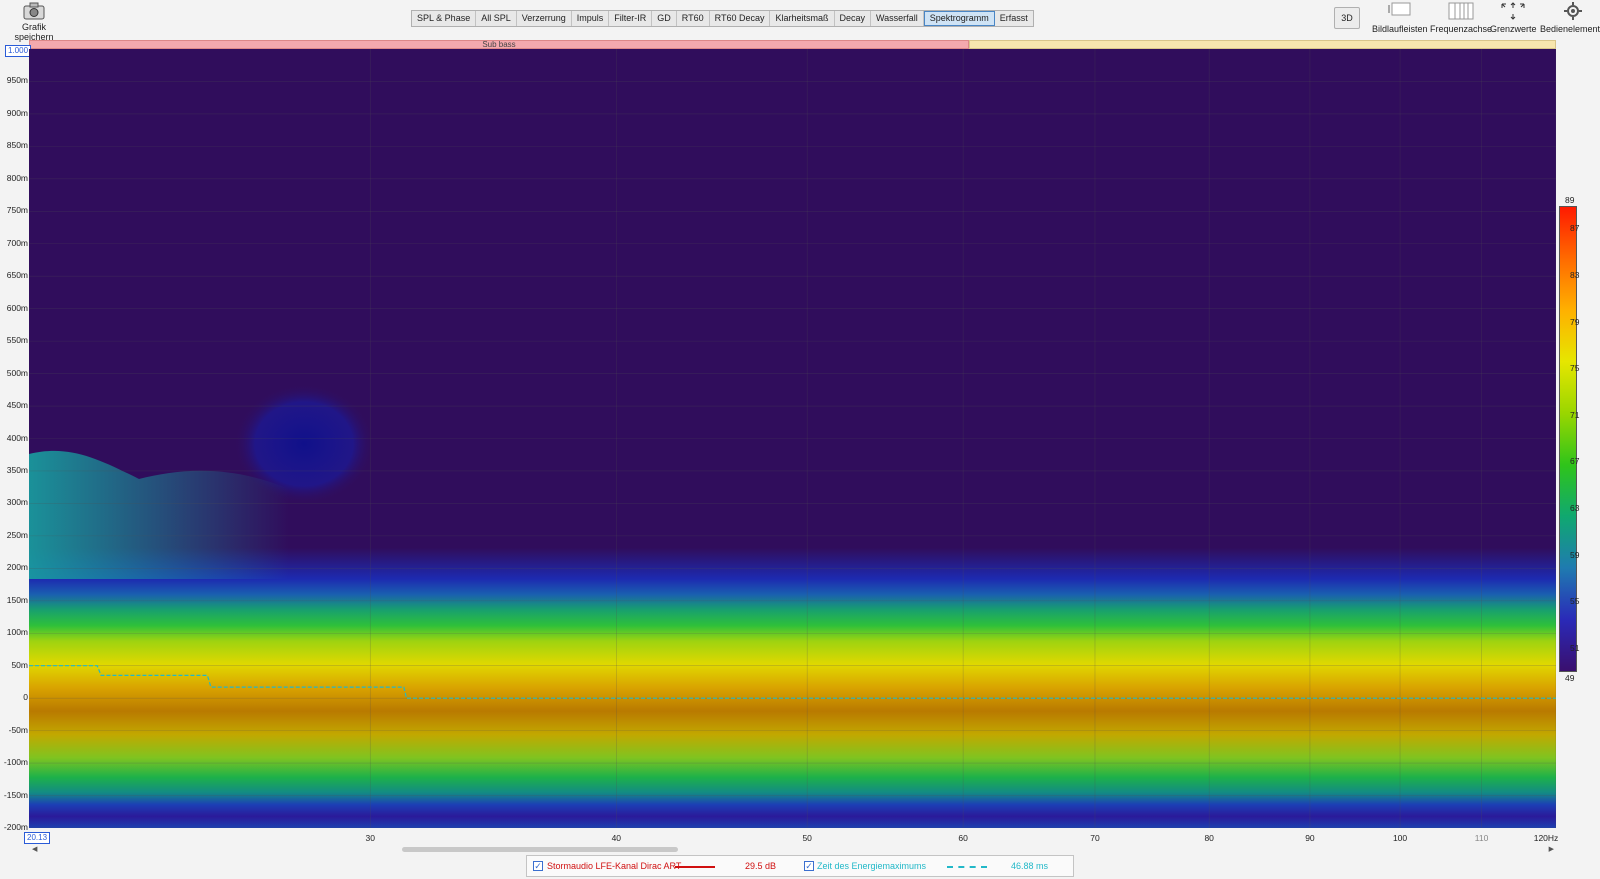  What do you see at coordinates (444, 18) in the screenshot?
I see `tab-spl-phase: SPL & Phase` at bounding box center [444, 18].